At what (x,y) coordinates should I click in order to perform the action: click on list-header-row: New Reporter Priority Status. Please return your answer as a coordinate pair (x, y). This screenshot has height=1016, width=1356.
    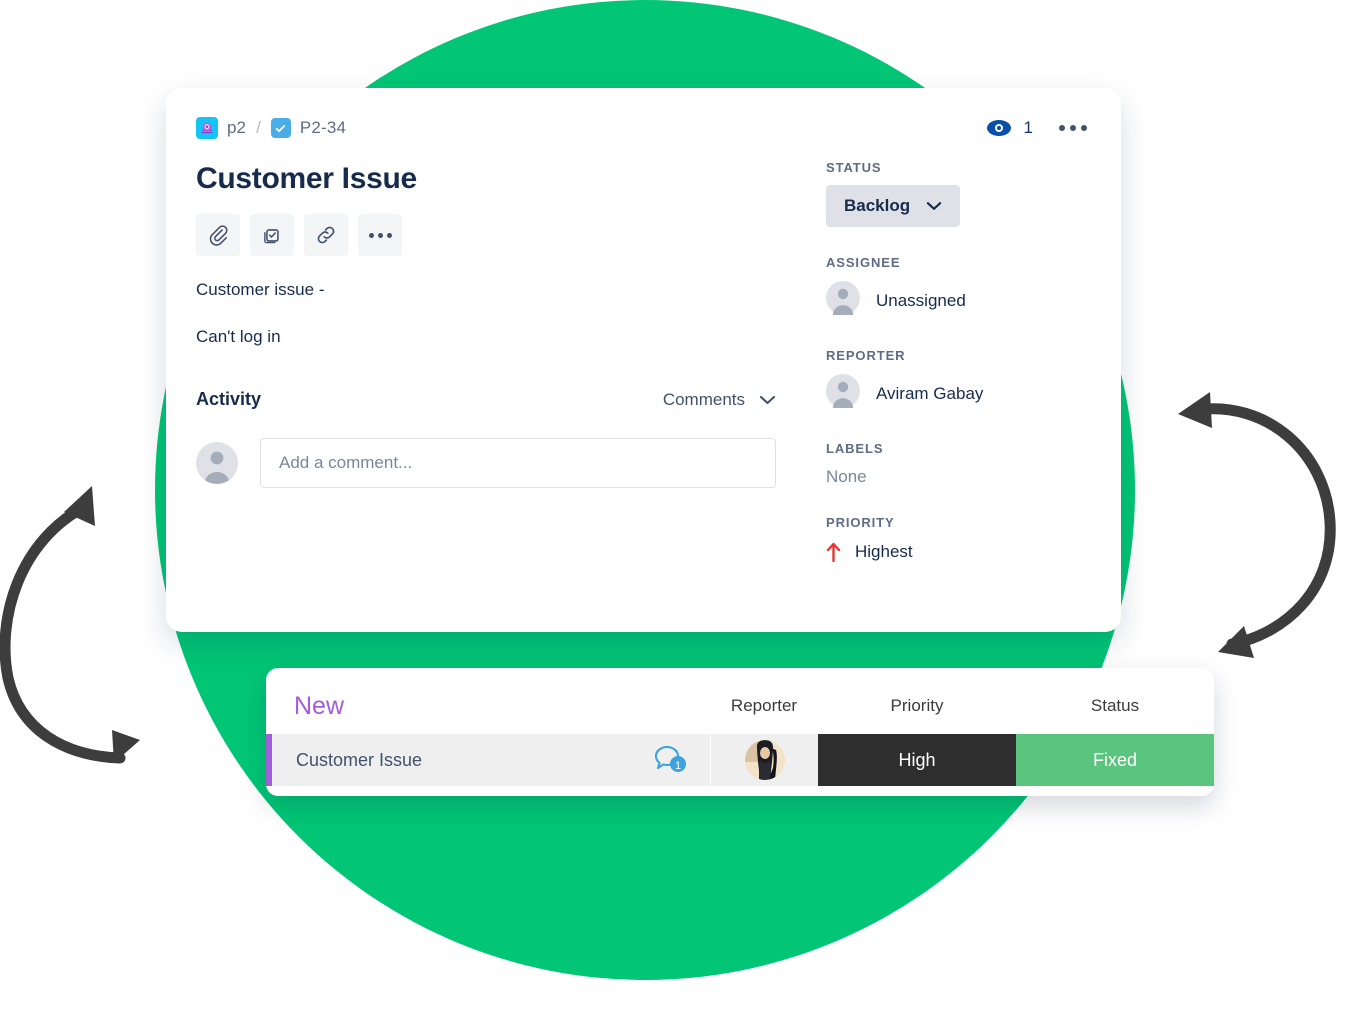
    Looking at the image, I should click on (740, 706).